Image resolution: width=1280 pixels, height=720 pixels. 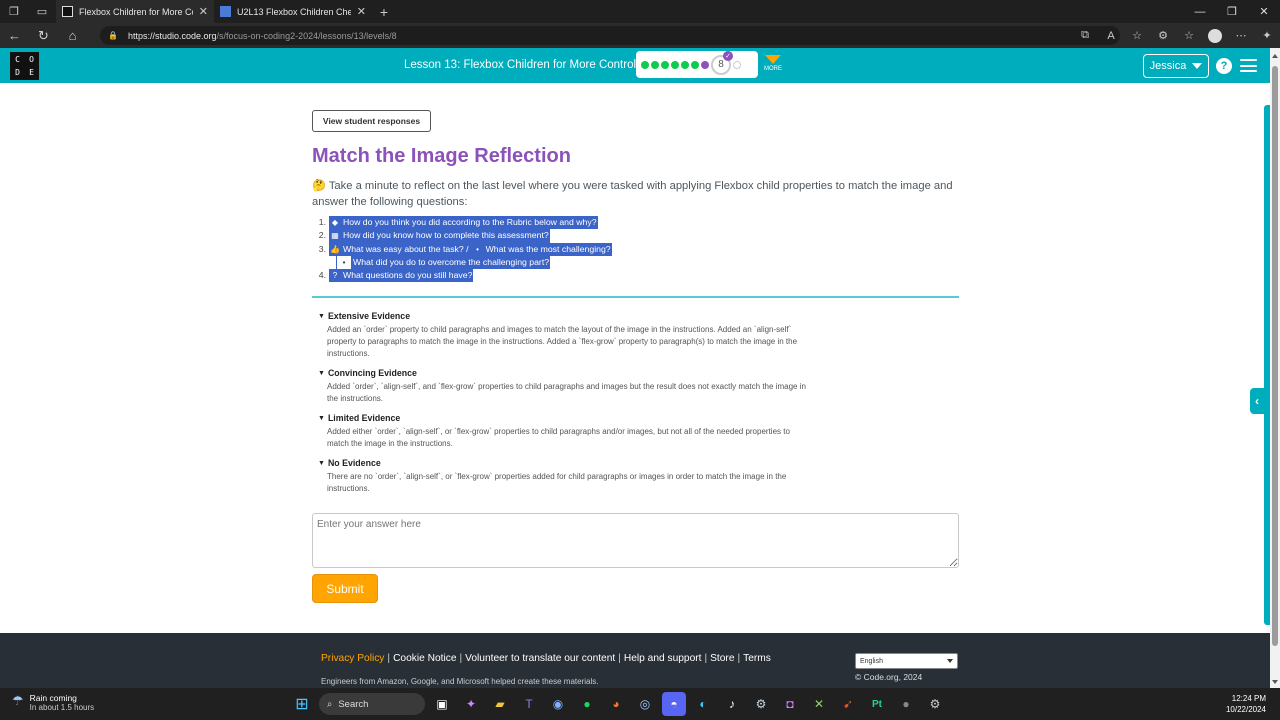 I want to click on chrome-icon: ◉, so click(x=558, y=704).